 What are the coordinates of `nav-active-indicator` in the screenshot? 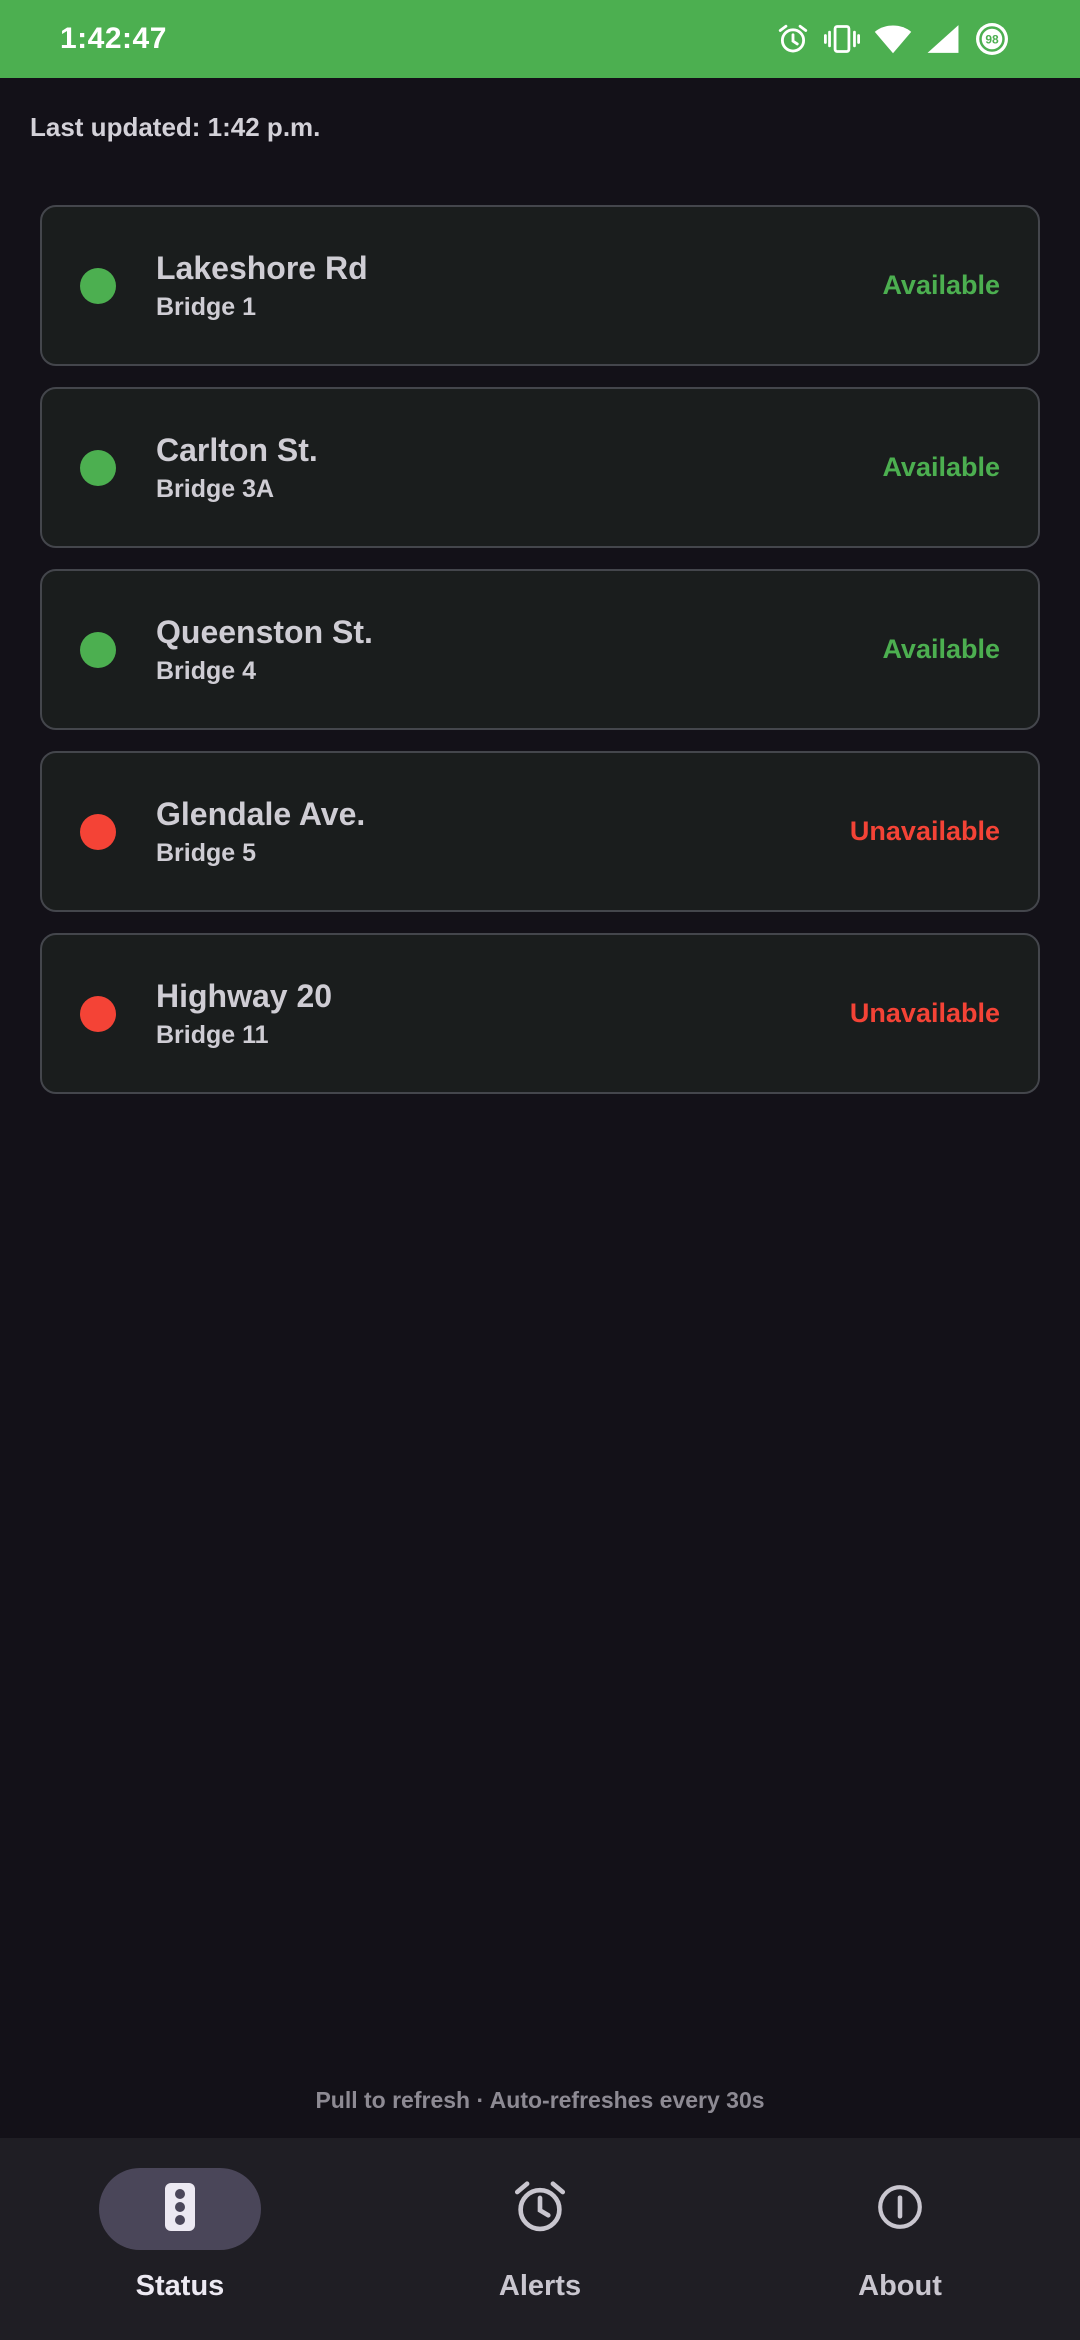 It's located at (180, 2209).